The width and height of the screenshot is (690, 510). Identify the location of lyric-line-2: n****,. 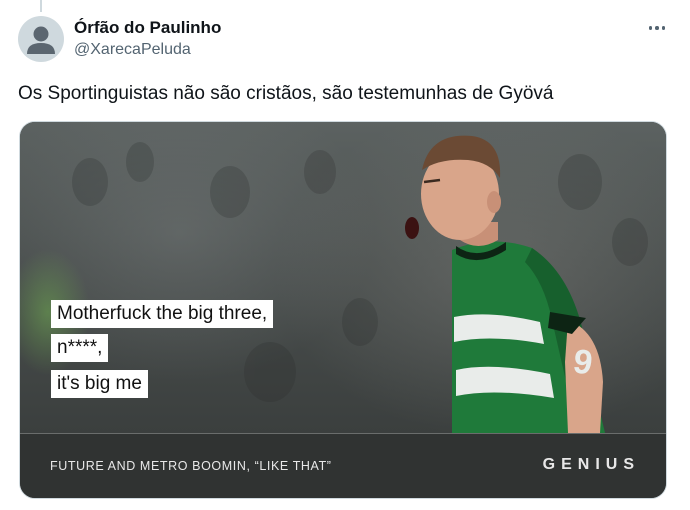
(80, 348).